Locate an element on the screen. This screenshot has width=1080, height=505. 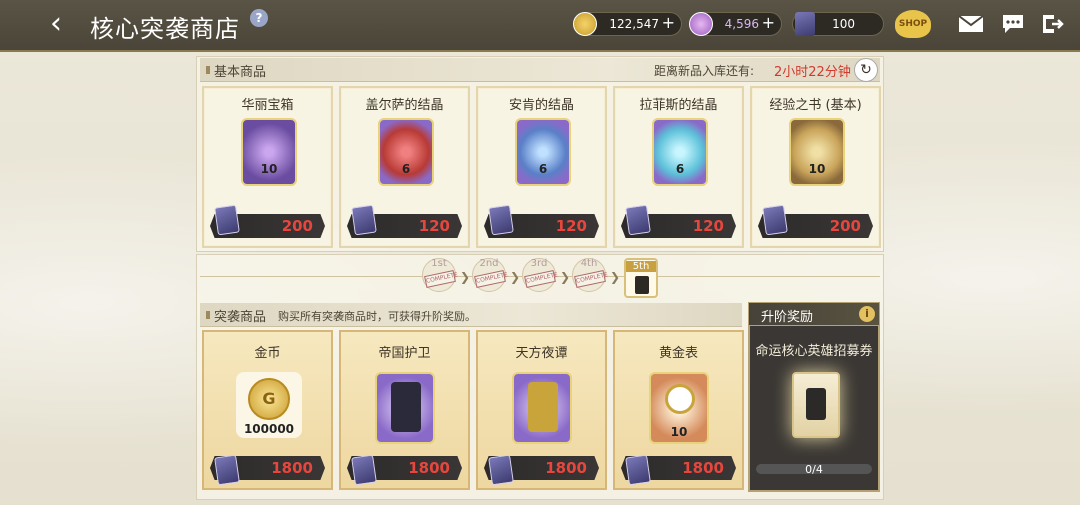
imperial-guard-skin-icon is located at coordinates (405, 408).